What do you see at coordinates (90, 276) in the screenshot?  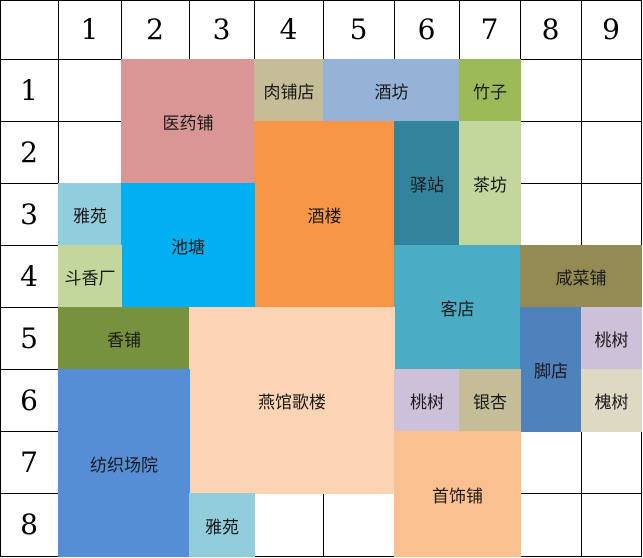 I see `map-area-douxiangchang: 斗香厂` at bounding box center [90, 276].